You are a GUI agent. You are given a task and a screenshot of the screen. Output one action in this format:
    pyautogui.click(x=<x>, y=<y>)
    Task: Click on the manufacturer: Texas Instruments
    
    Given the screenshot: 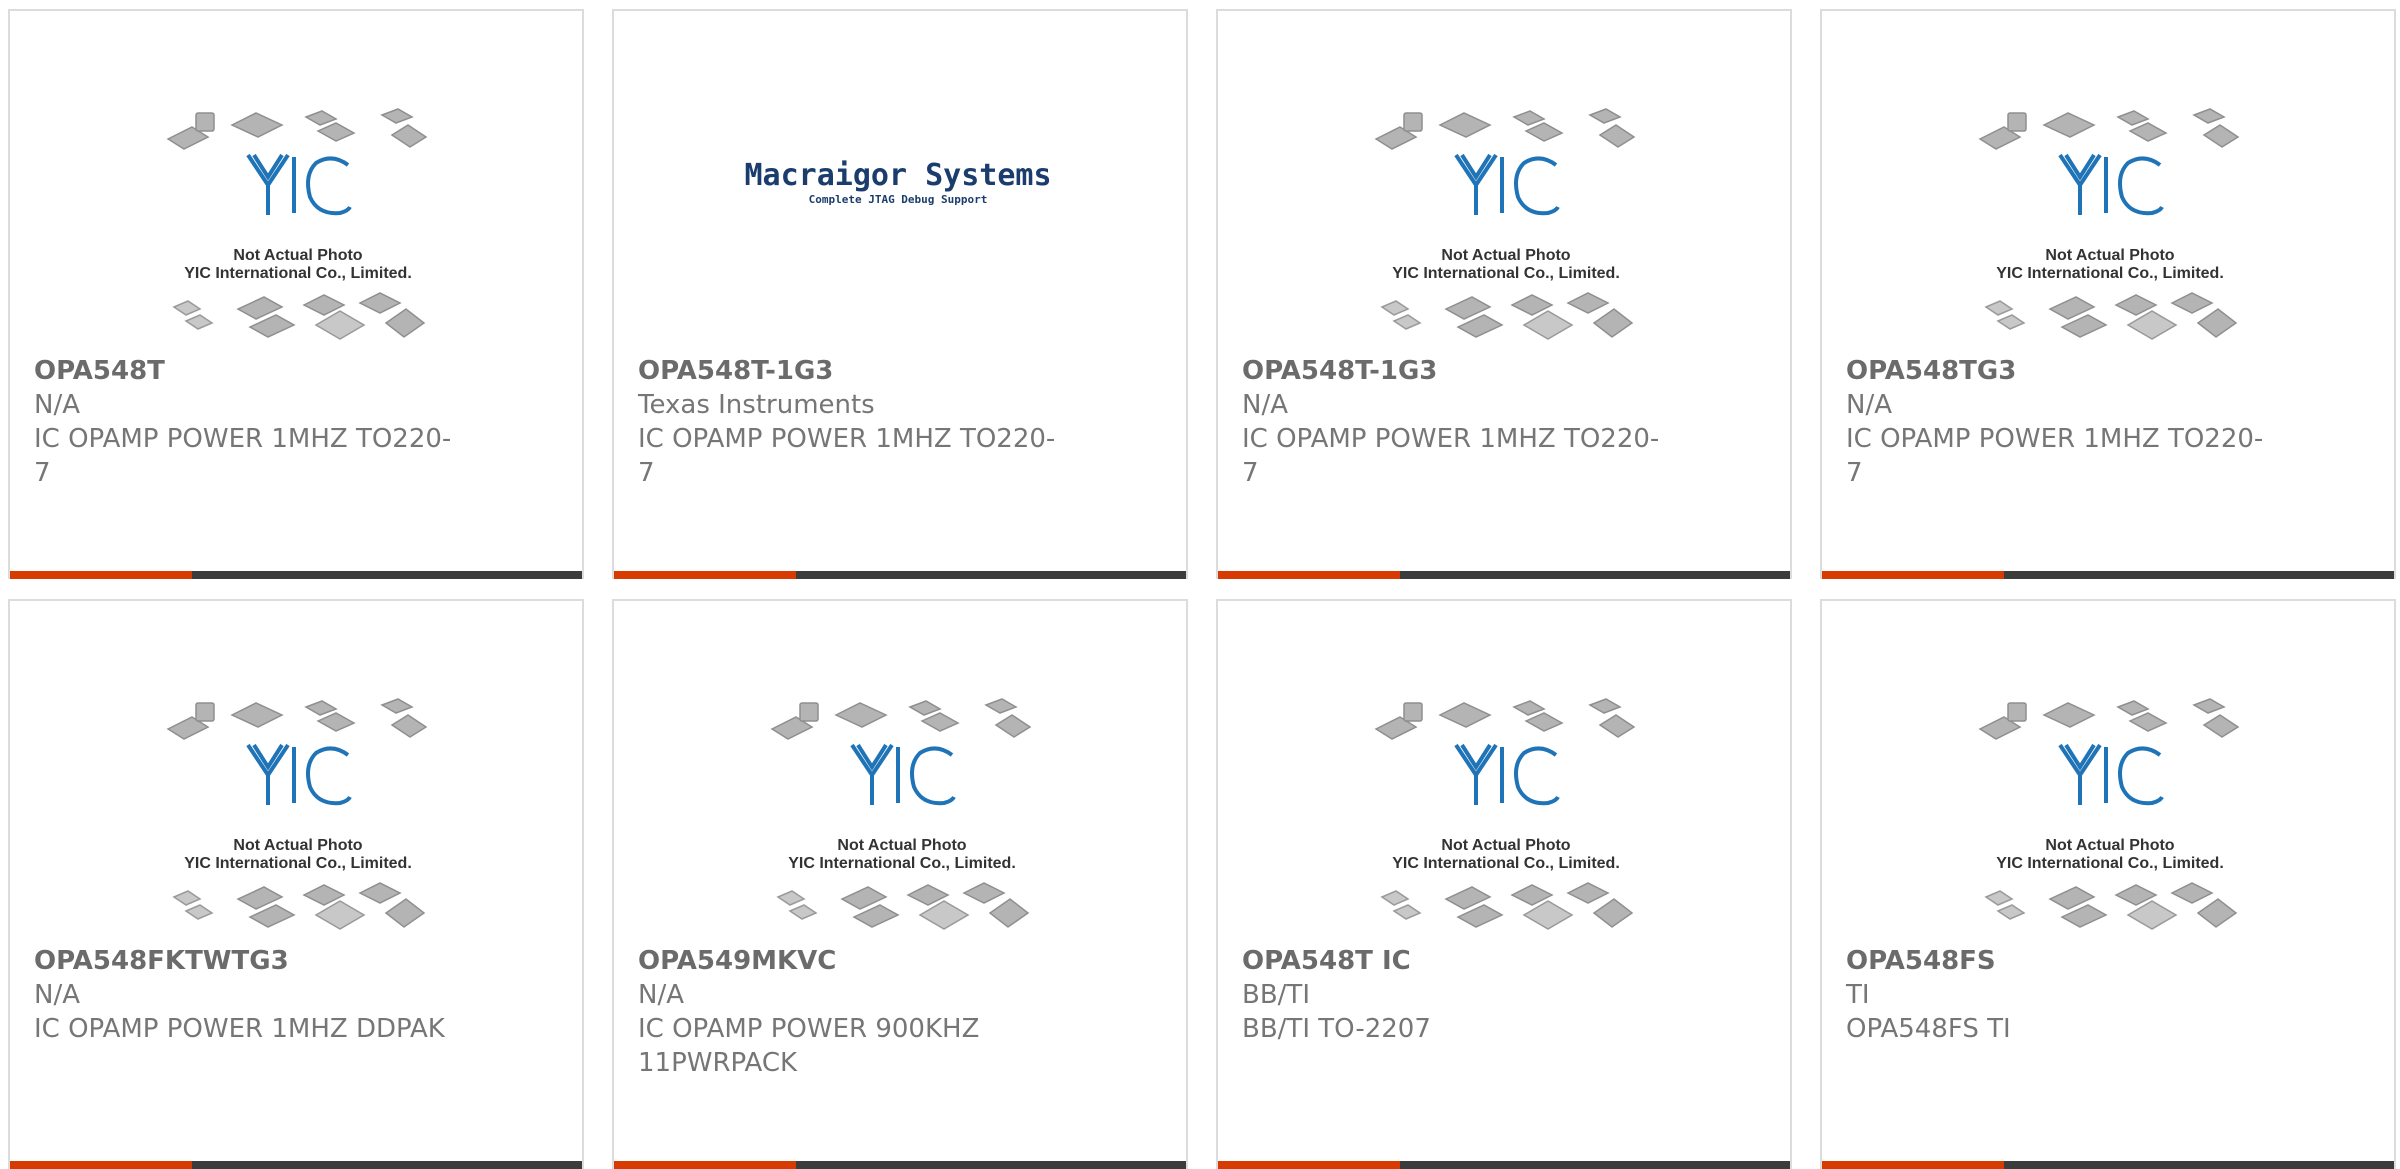 What is the action you would take?
    pyautogui.click(x=756, y=405)
    